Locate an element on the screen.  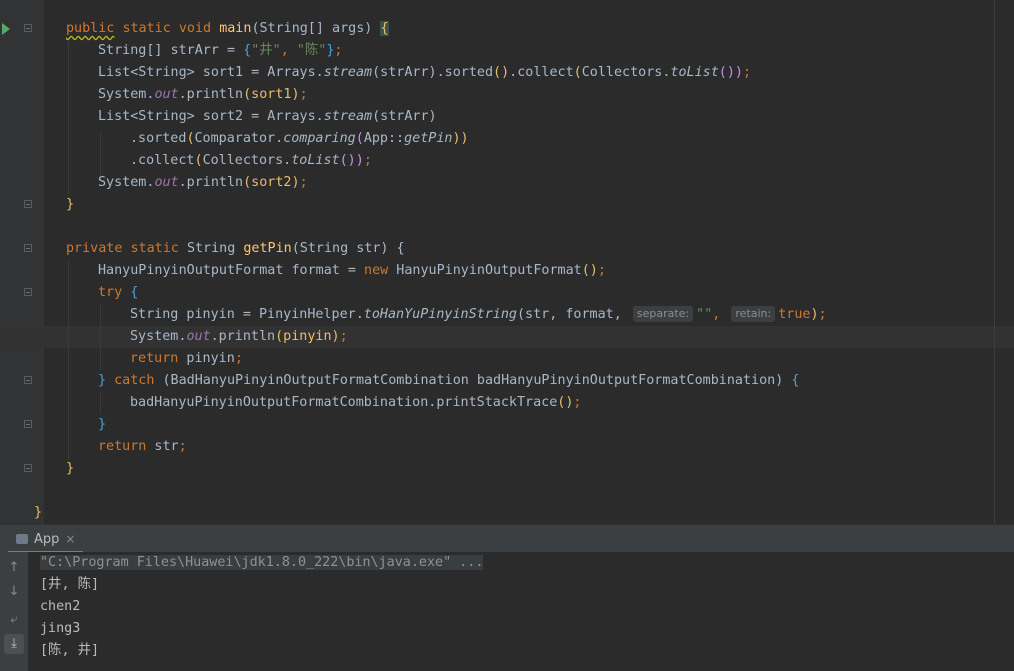
close-icon: × is located at coordinates (70, 539).